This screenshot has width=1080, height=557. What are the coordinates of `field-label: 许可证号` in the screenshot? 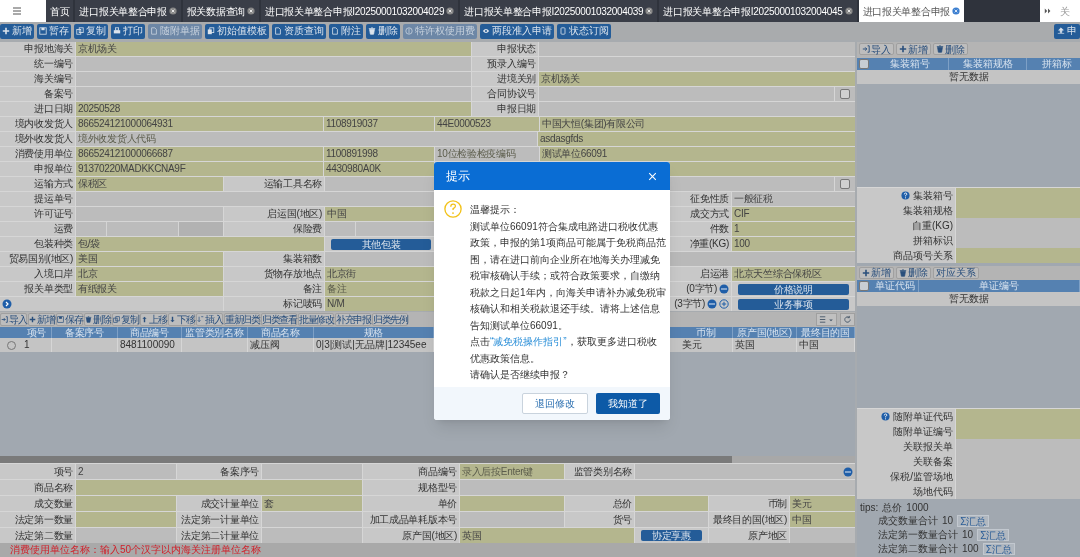 It's located at (37, 214).